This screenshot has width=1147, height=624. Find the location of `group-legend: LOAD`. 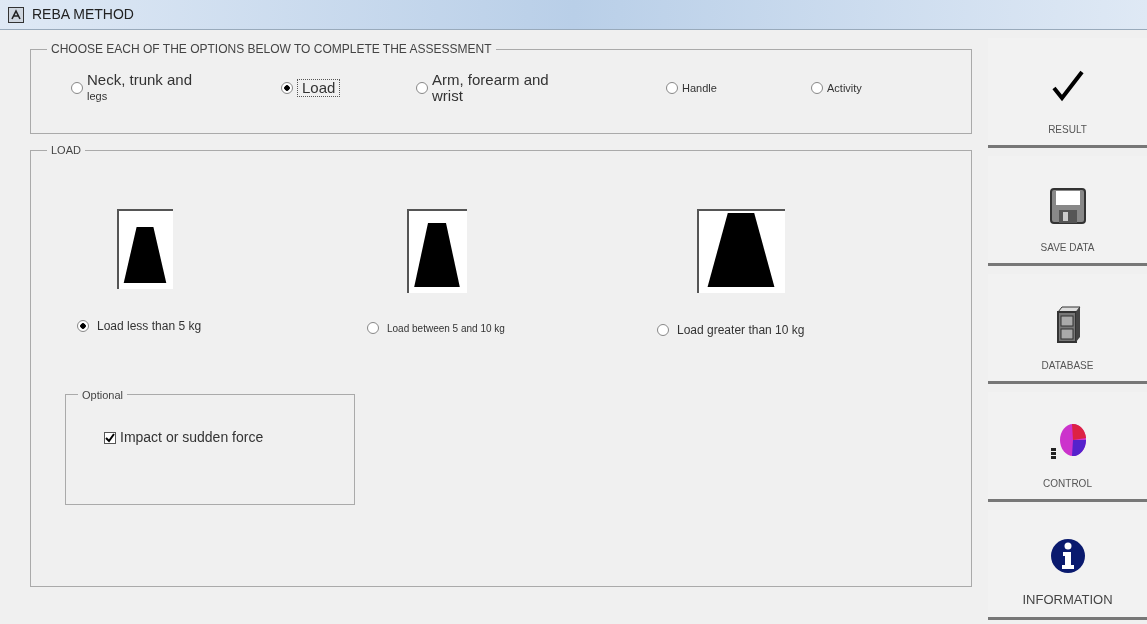

group-legend: LOAD is located at coordinates (66, 150).